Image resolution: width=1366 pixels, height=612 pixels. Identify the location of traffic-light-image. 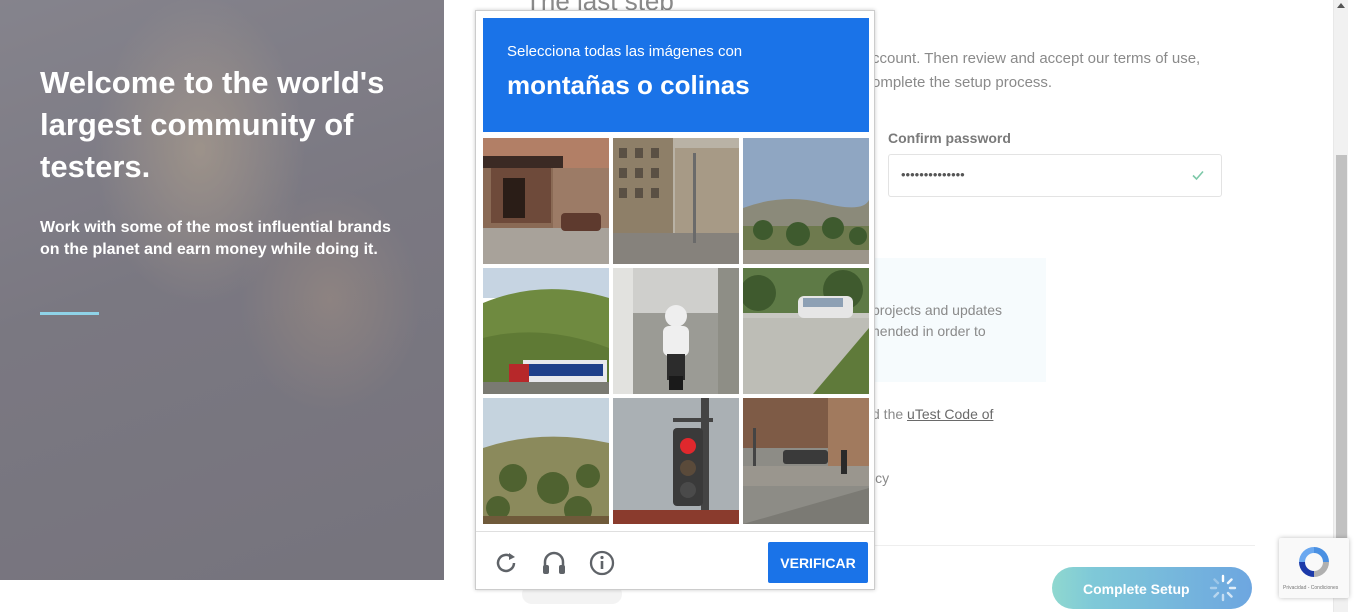
(676, 461).